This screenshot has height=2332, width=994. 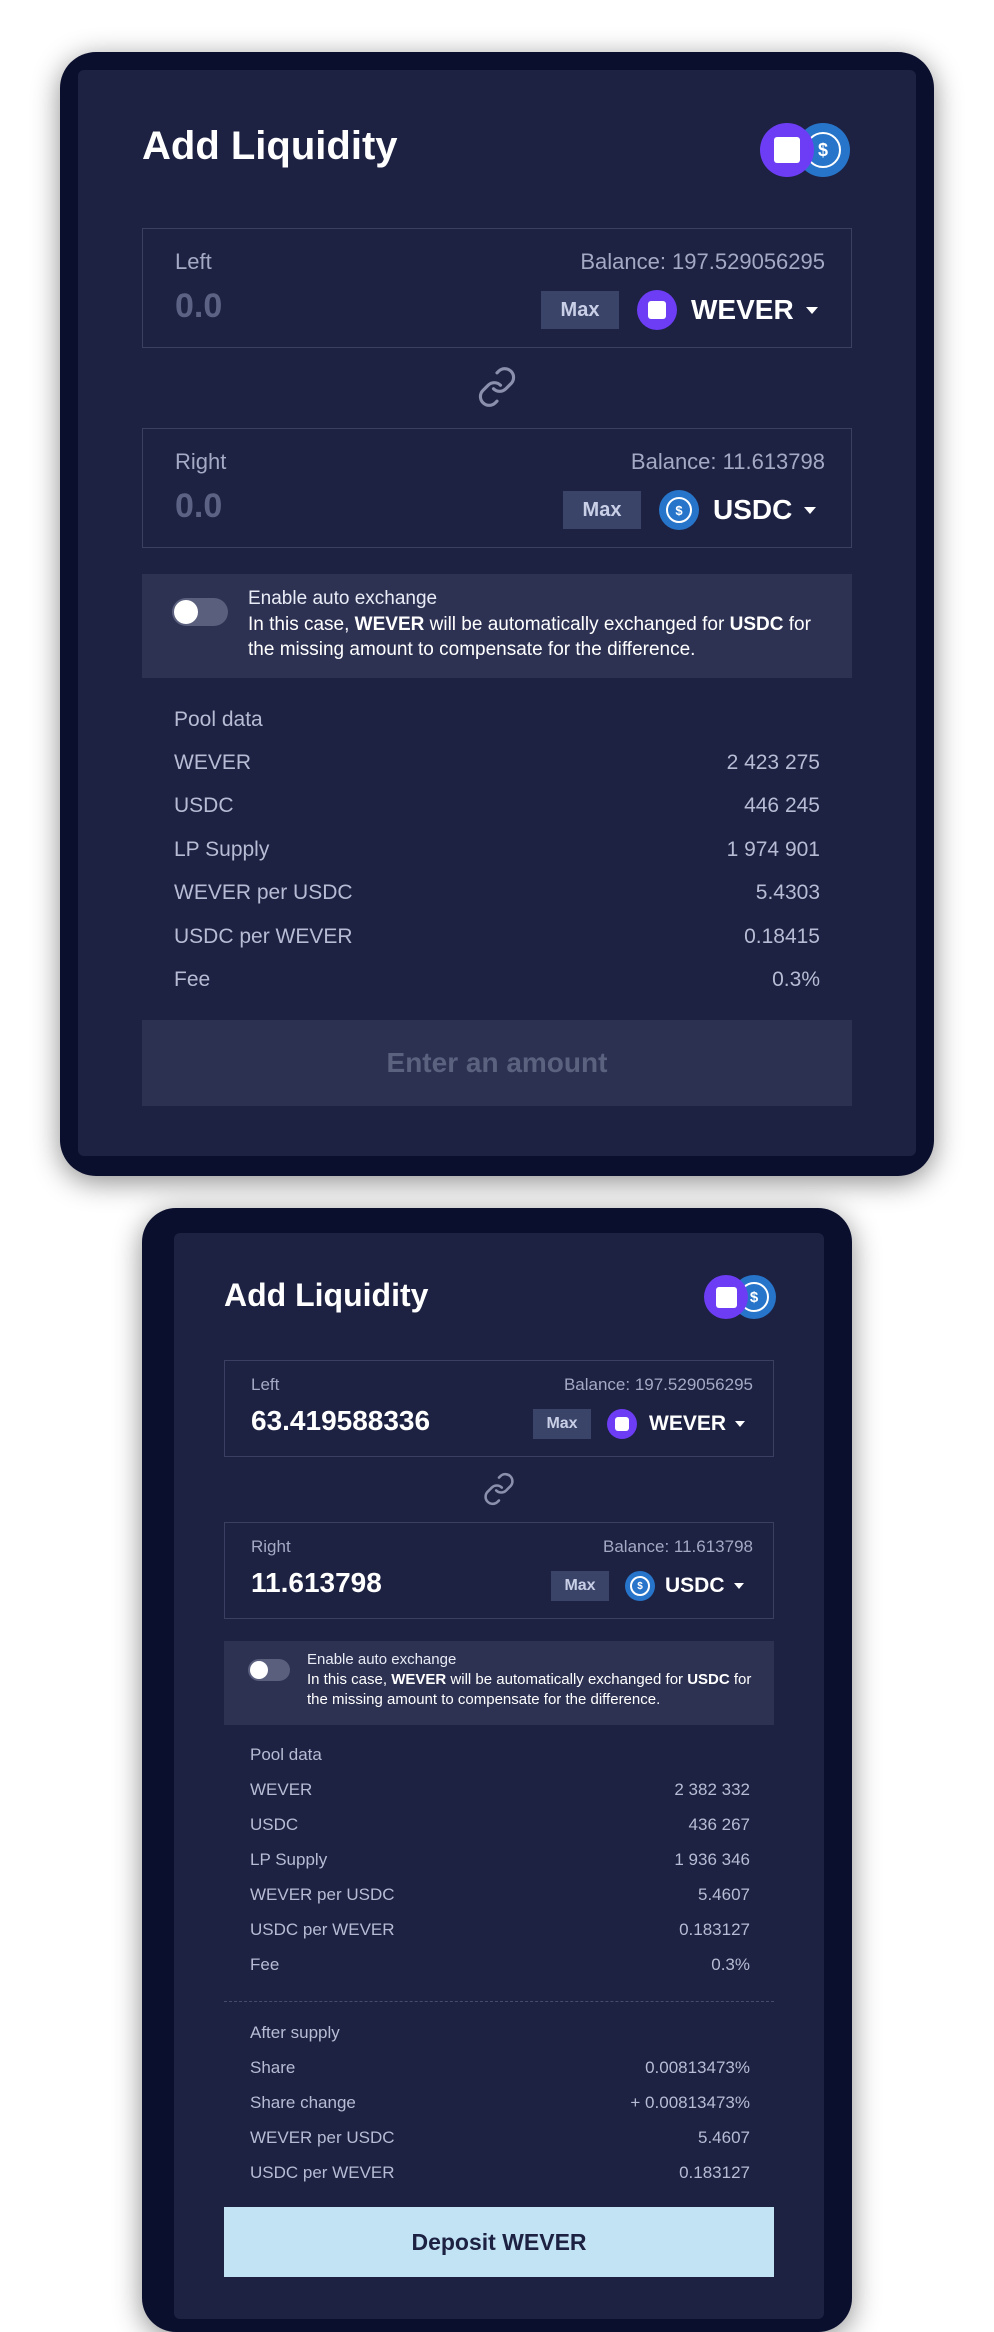 What do you see at coordinates (316, 1583) in the screenshot?
I see `right-amount-input: 11.613798` at bounding box center [316, 1583].